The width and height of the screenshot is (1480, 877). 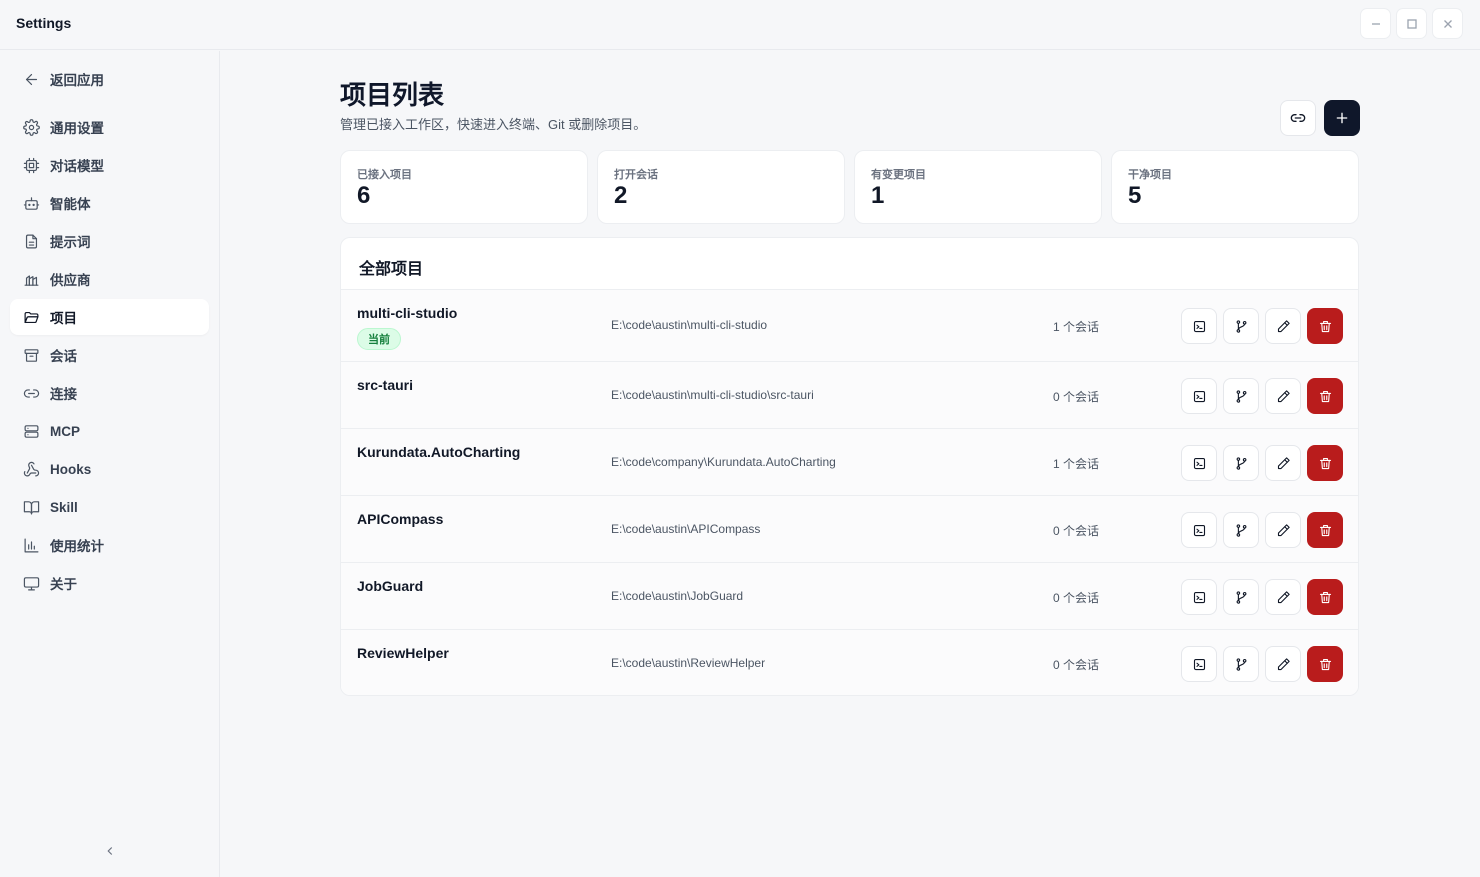 What do you see at coordinates (849, 264) in the screenshot?
I see `panel-header: 全部项目` at bounding box center [849, 264].